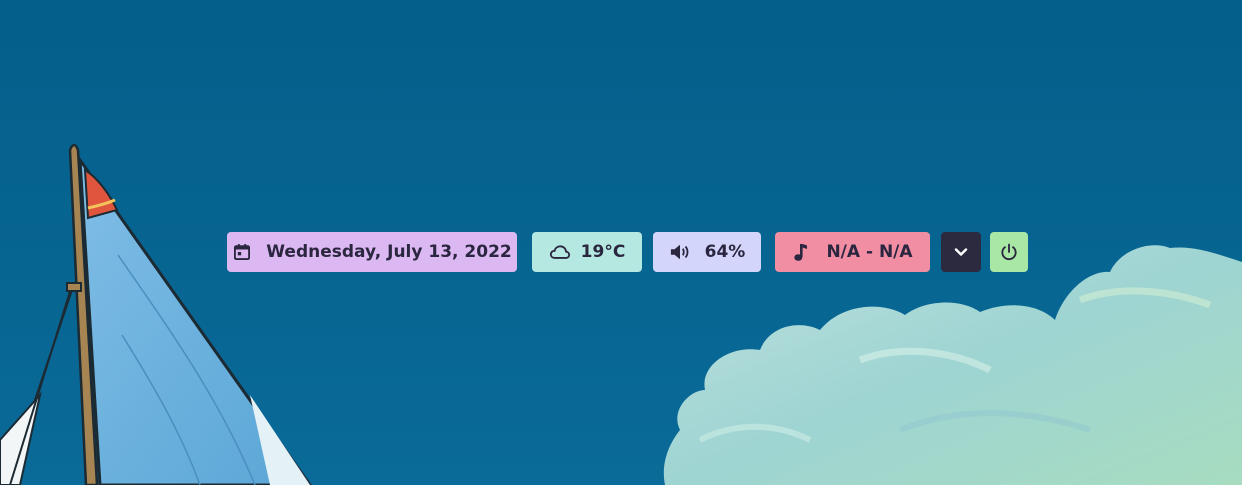  I want to click on power-button, so click(1009, 252).